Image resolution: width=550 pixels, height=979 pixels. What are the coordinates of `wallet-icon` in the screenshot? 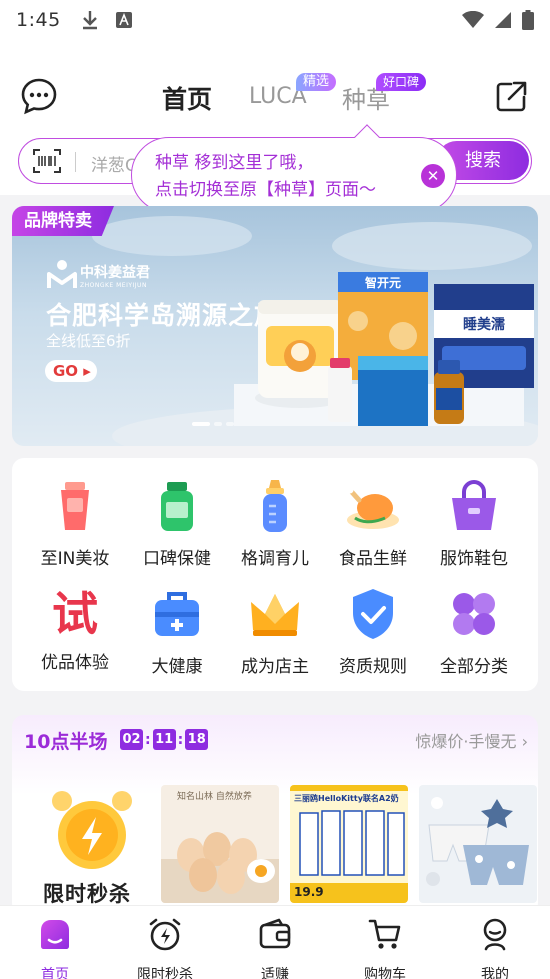 It's located at (275, 933).